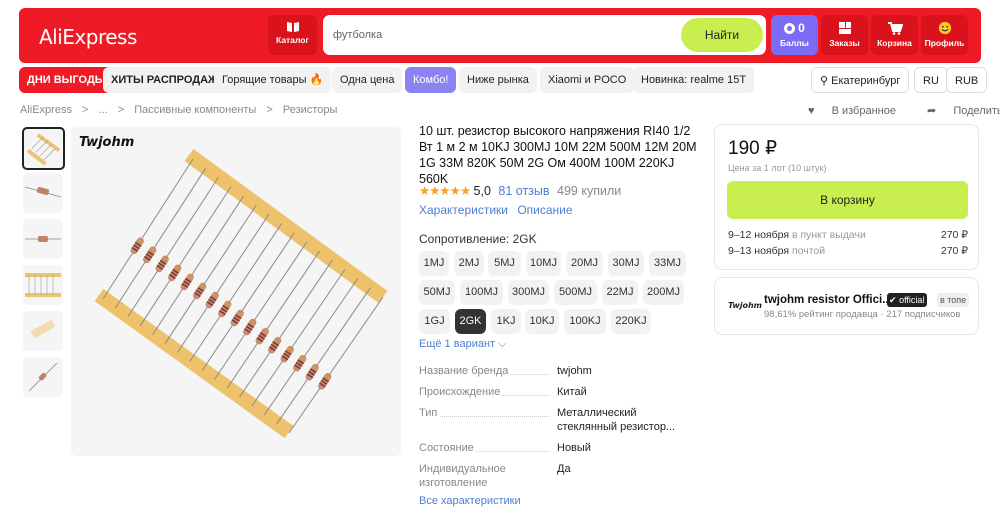  I want to click on breadcrumb-item: AliExpress, so click(46, 110).